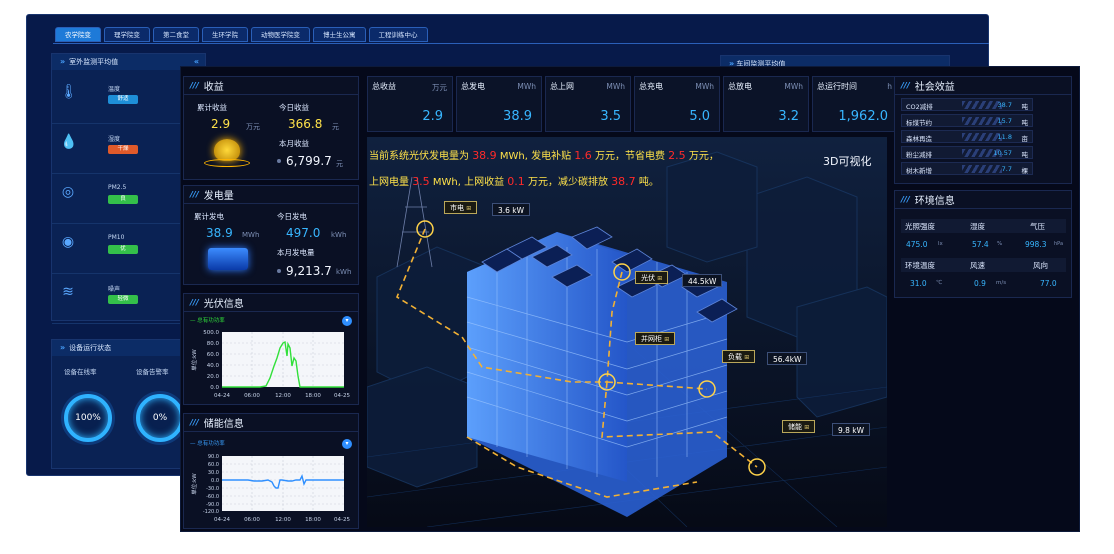  I want to click on summary-2c: MWh, 上网收益, so click(468, 182).